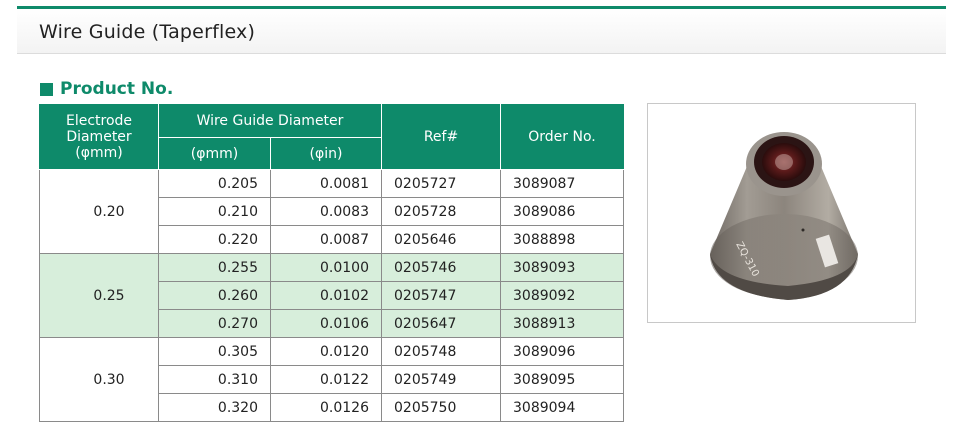 The width and height of the screenshot is (957, 442). What do you see at coordinates (270, 121) in the screenshot?
I see `header-wire-guide-diameter: Wire Guide Diameter` at bounding box center [270, 121].